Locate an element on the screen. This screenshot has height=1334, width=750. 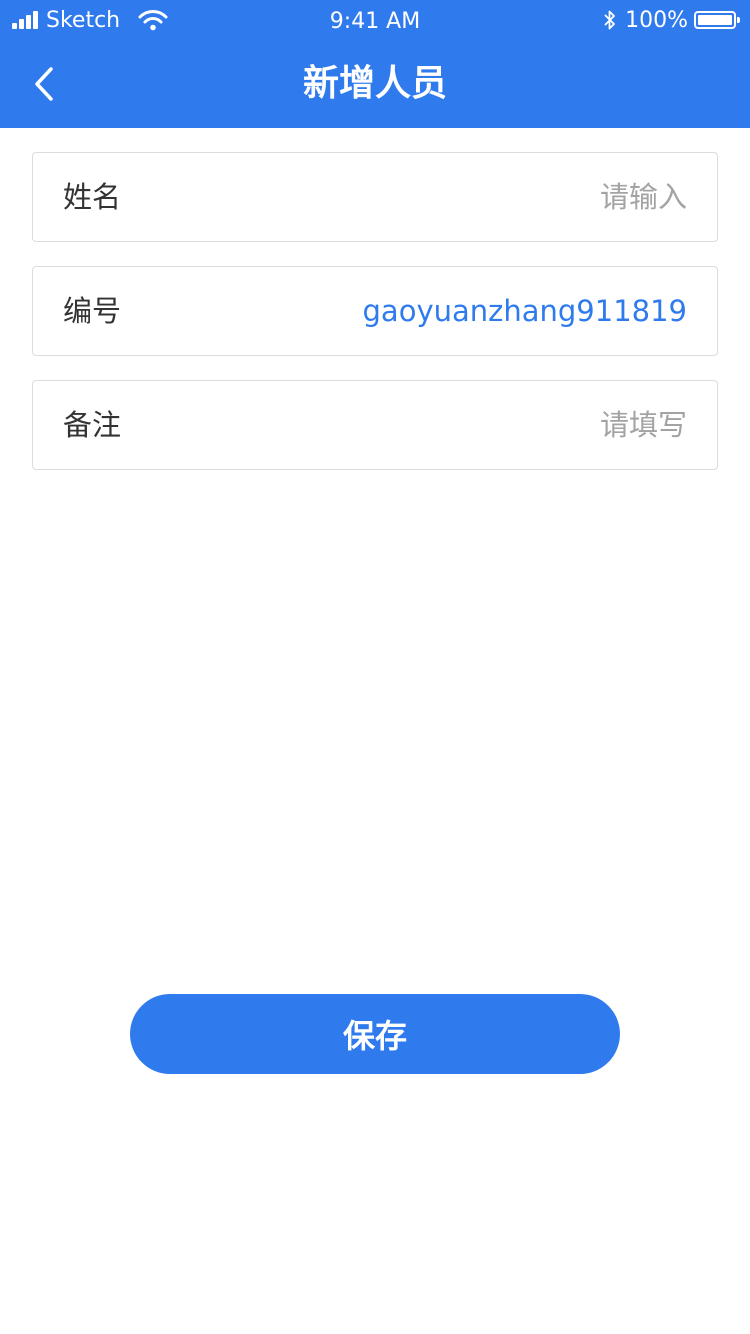
name-input is located at coordinates (487, 197).